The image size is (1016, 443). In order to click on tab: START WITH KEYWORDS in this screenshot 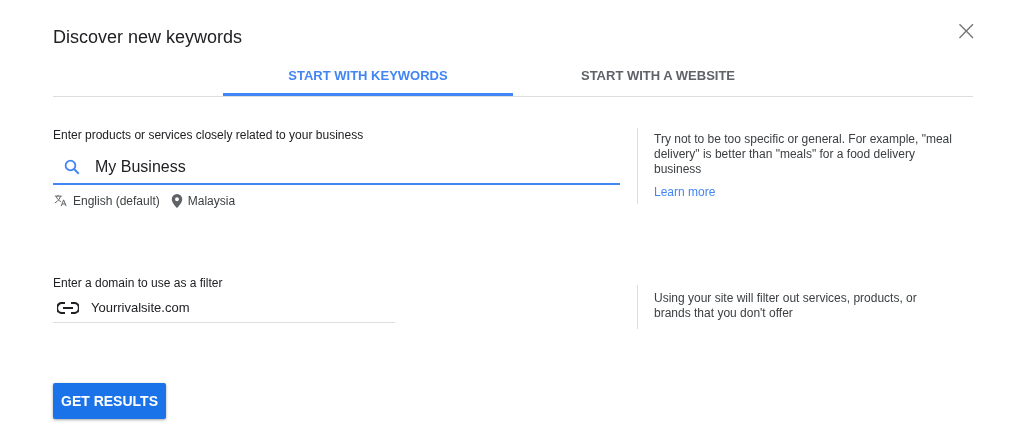, I will do `click(368, 77)`.